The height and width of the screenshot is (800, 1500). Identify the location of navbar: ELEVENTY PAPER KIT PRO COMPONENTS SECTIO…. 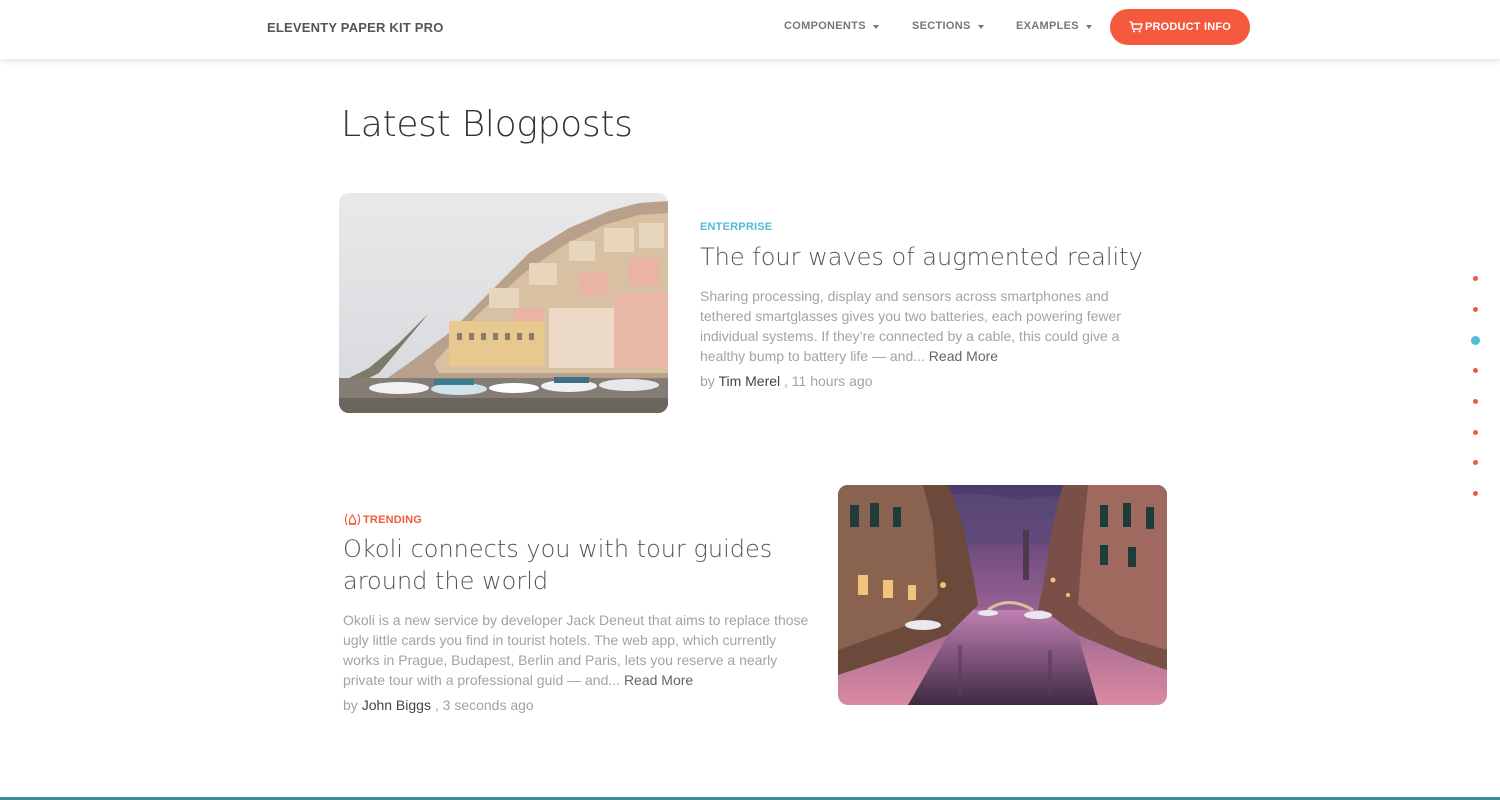
(750, 29).